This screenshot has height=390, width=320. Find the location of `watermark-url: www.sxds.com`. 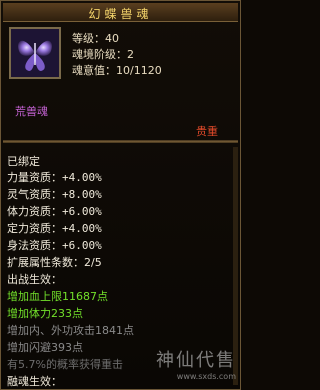

watermark-url: www.sxds.com is located at coordinates (206, 376).